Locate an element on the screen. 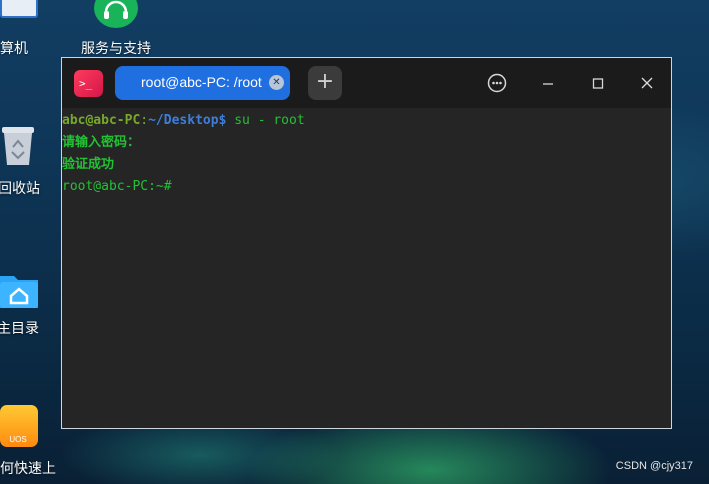 The height and width of the screenshot is (484, 709). terminal-line-password-prompt: 请输入密码： is located at coordinates (101, 142).